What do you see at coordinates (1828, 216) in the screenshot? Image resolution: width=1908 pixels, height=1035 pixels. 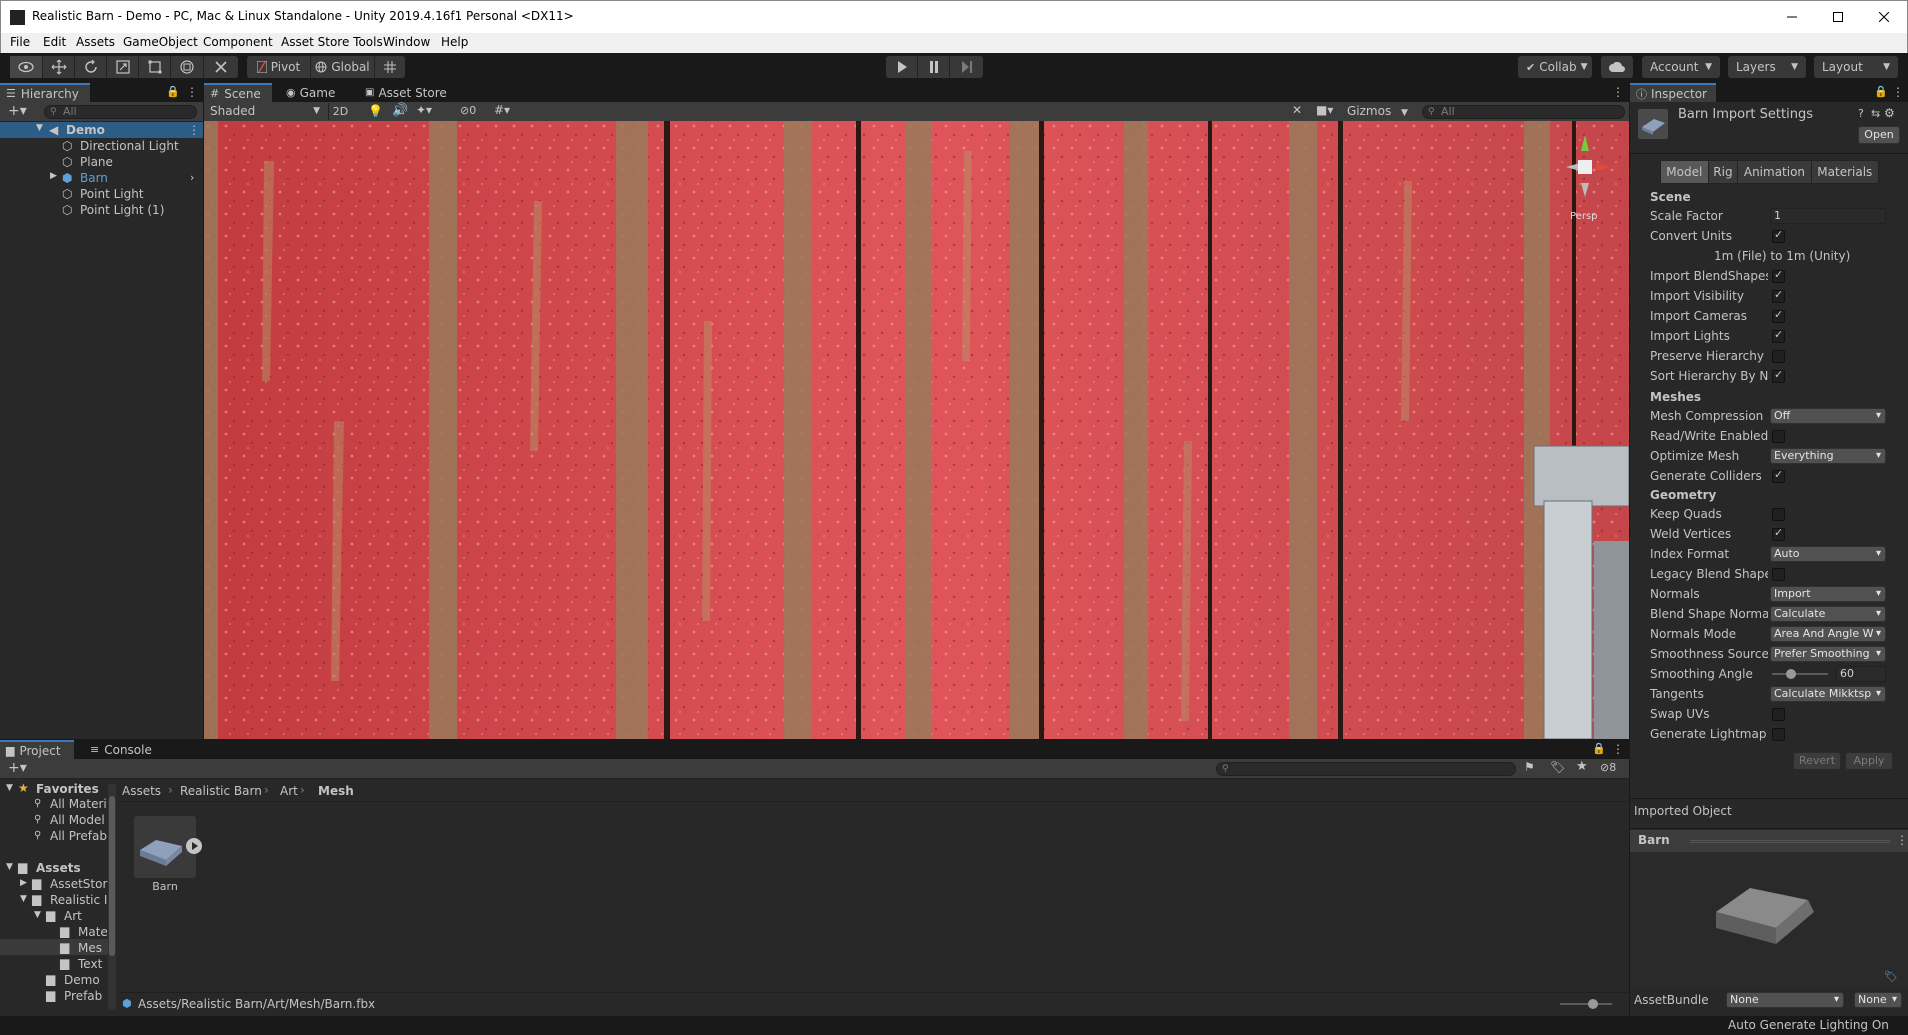 I see `scale-factor-input: 1` at bounding box center [1828, 216].